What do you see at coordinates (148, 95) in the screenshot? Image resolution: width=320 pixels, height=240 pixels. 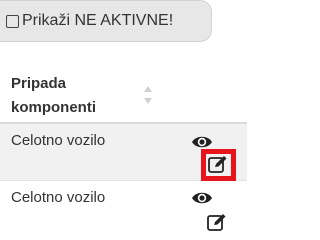 I see `sort-icon` at bounding box center [148, 95].